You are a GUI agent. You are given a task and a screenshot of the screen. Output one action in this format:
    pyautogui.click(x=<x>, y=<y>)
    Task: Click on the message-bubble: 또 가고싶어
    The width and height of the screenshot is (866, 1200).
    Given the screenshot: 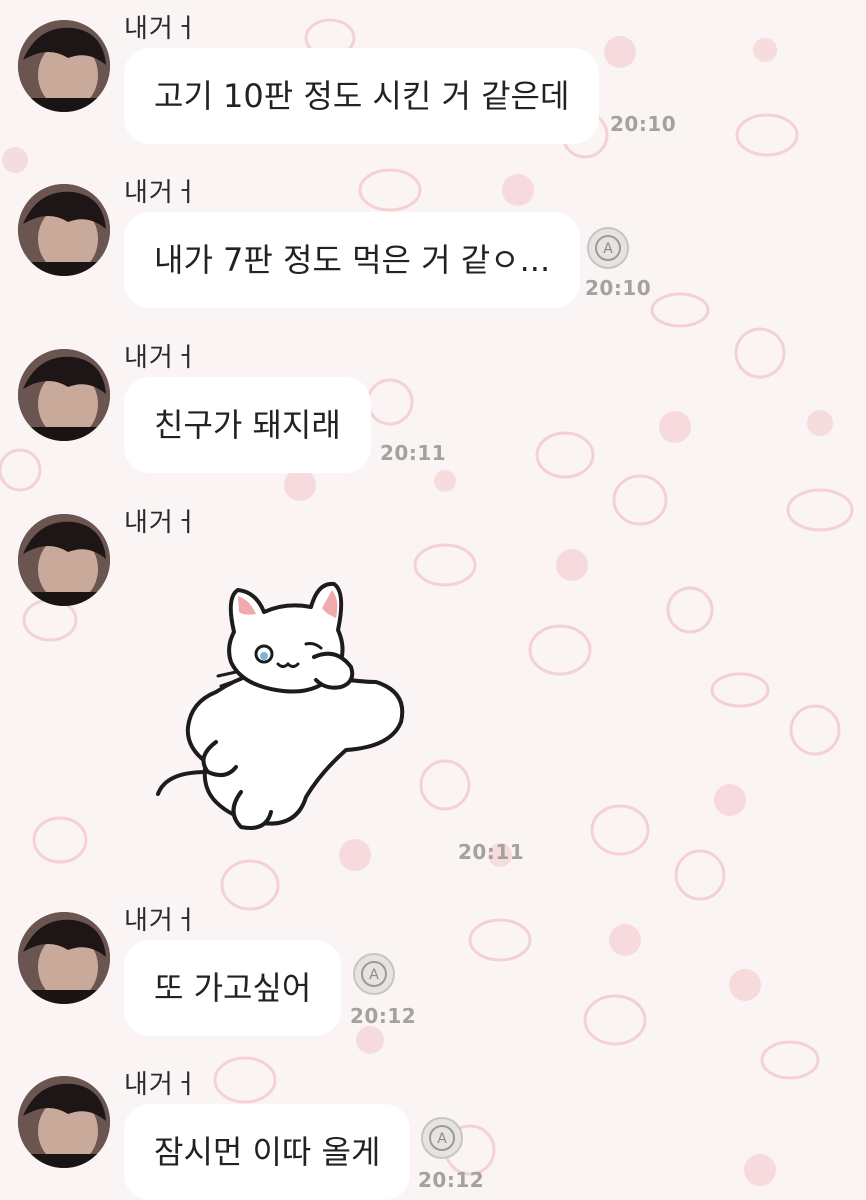 What is the action you would take?
    pyautogui.click(x=233, y=988)
    